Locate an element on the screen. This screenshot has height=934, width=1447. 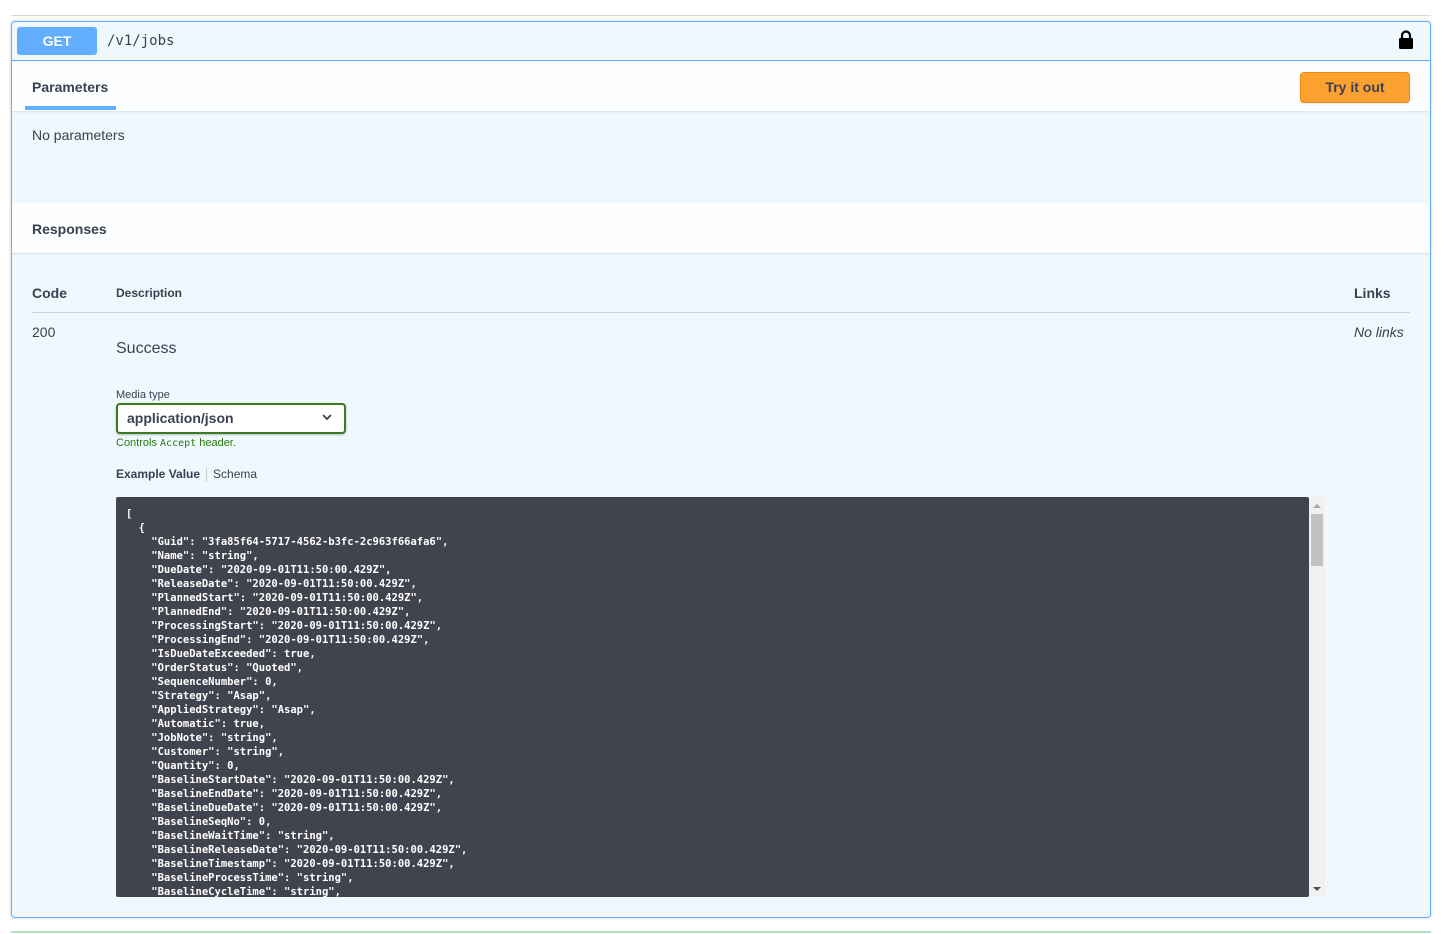
column-header-links: Links is located at coordinates (1372, 293).